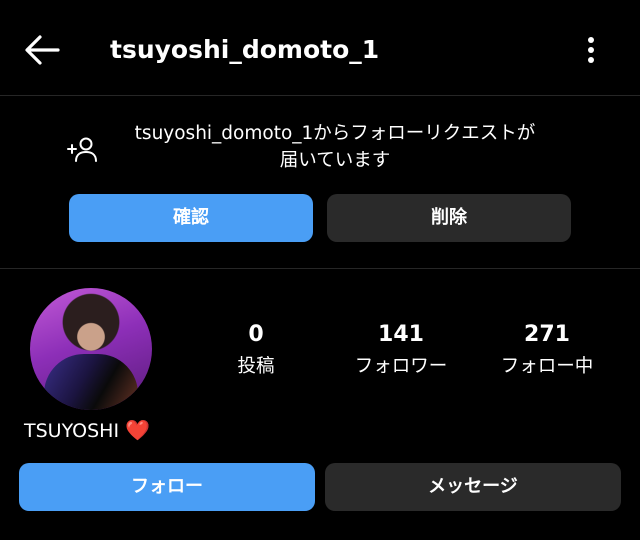 This screenshot has width=640, height=540. What do you see at coordinates (335, 133) in the screenshot?
I see `follow-request-line-1: tsuyoshi_domoto_1からフォローリクエストが` at bounding box center [335, 133].